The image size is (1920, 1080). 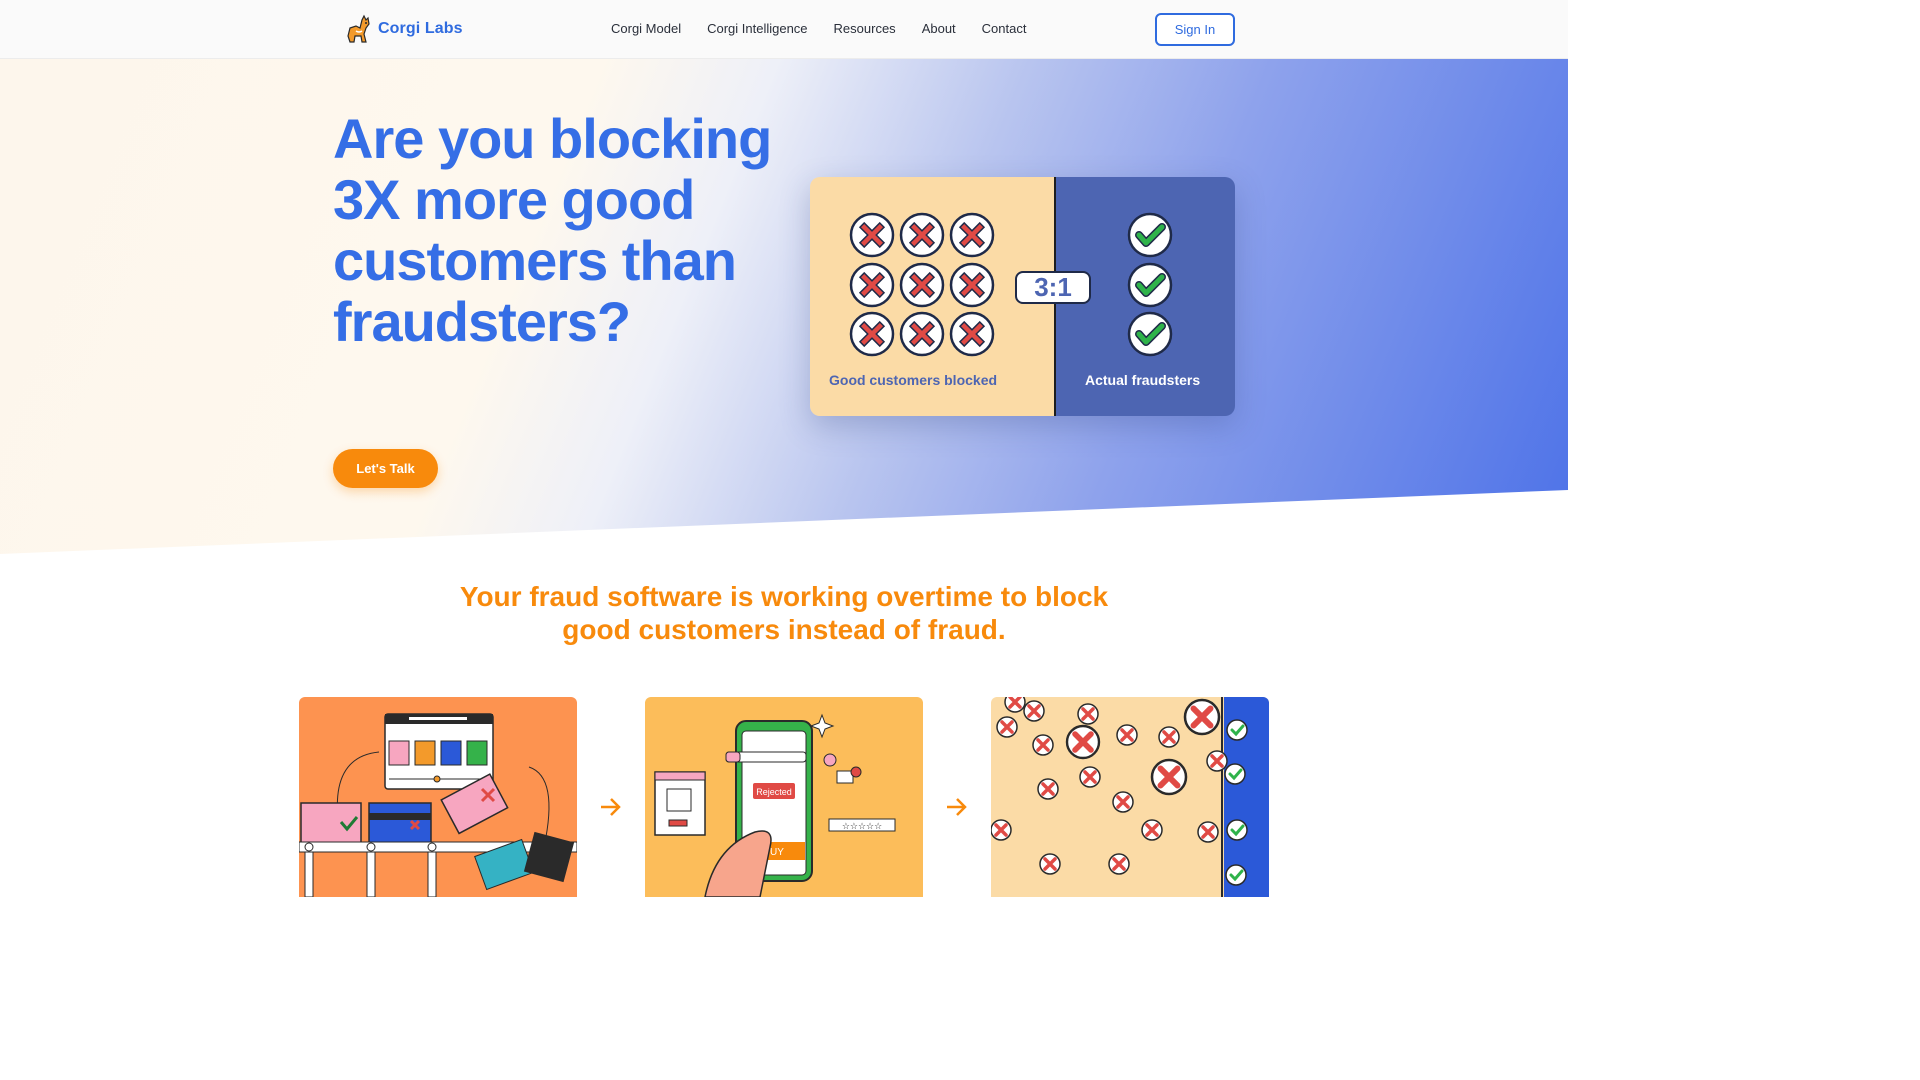 What do you see at coordinates (939, 28) in the screenshot?
I see `nav-link-about: About` at bounding box center [939, 28].